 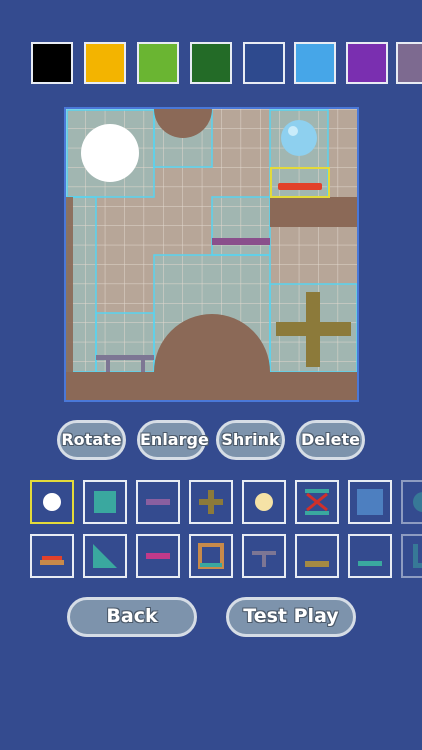 I want to click on piece-blue-square, so click(x=370, y=502).